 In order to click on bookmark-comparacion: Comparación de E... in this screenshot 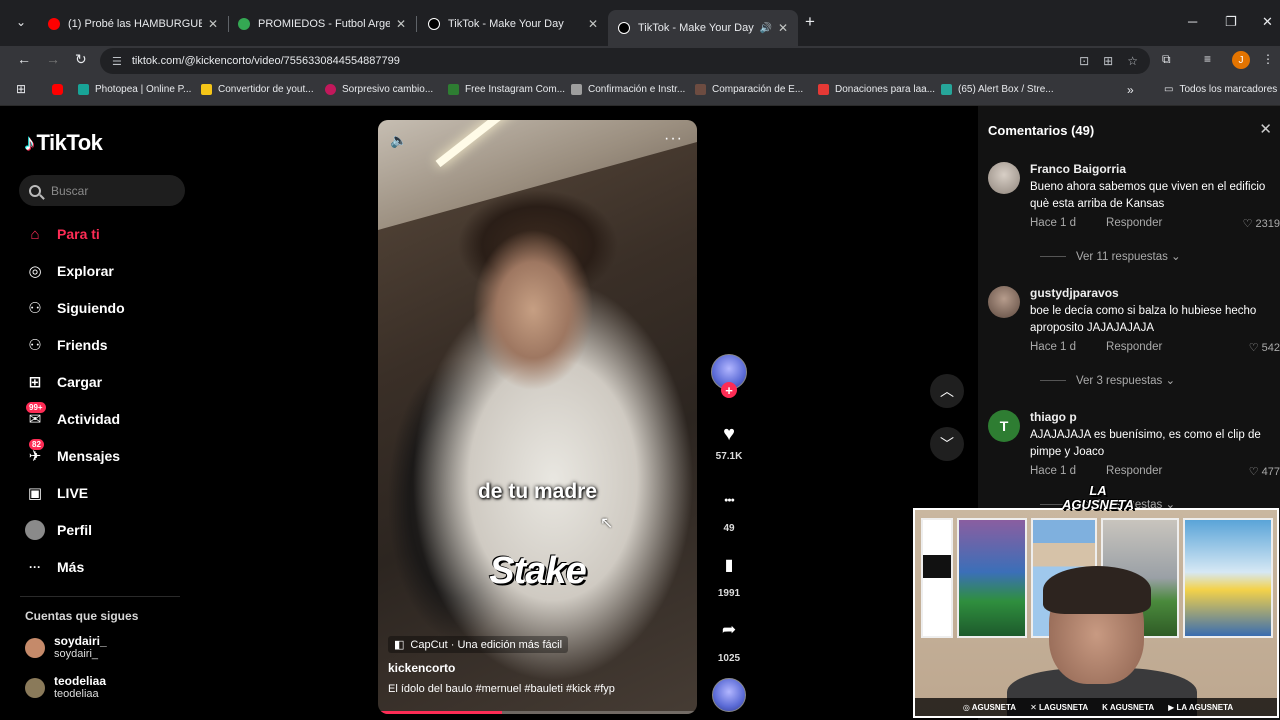, I will do `click(749, 89)`.